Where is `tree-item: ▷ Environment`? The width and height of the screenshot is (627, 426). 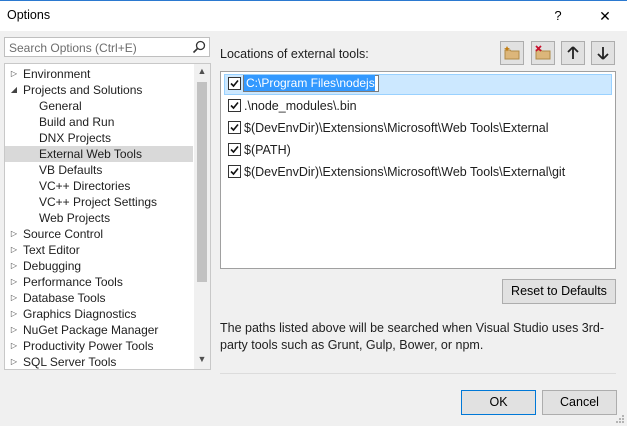
tree-item: ▷ Environment is located at coordinates (99, 74).